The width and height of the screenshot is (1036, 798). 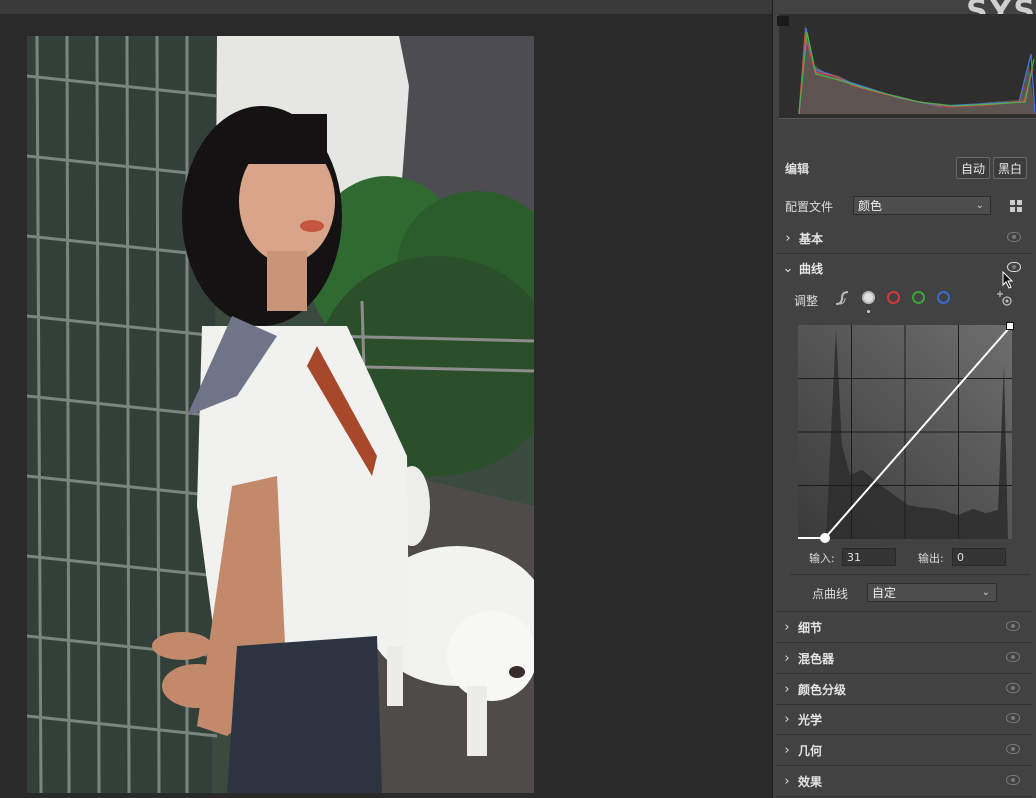 What do you see at coordinates (1010, 326) in the screenshot?
I see `curve-point-white` at bounding box center [1010, 326].